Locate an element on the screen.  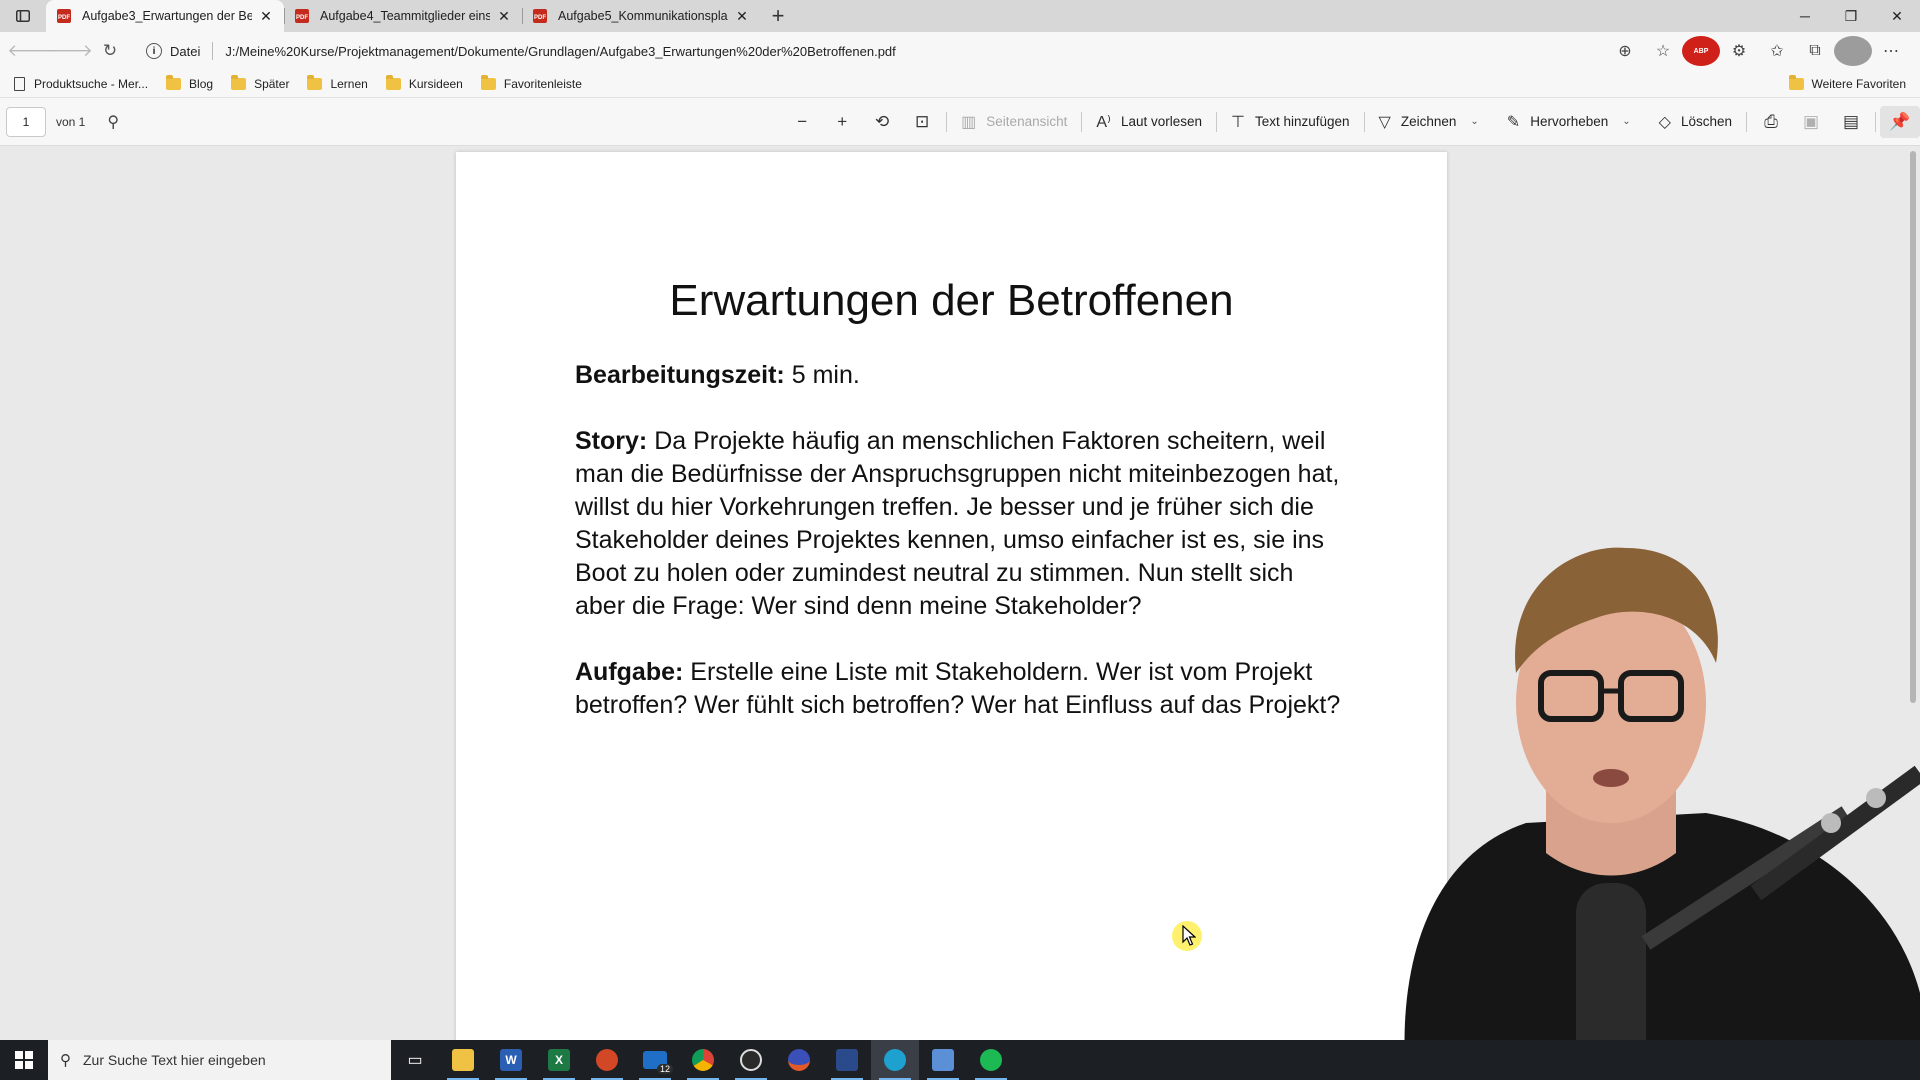
address-bar-icons: ⊕ ☆ ABP ⚙ ✩ ⧉ ⋯ is located at coordinates (1758, 51).